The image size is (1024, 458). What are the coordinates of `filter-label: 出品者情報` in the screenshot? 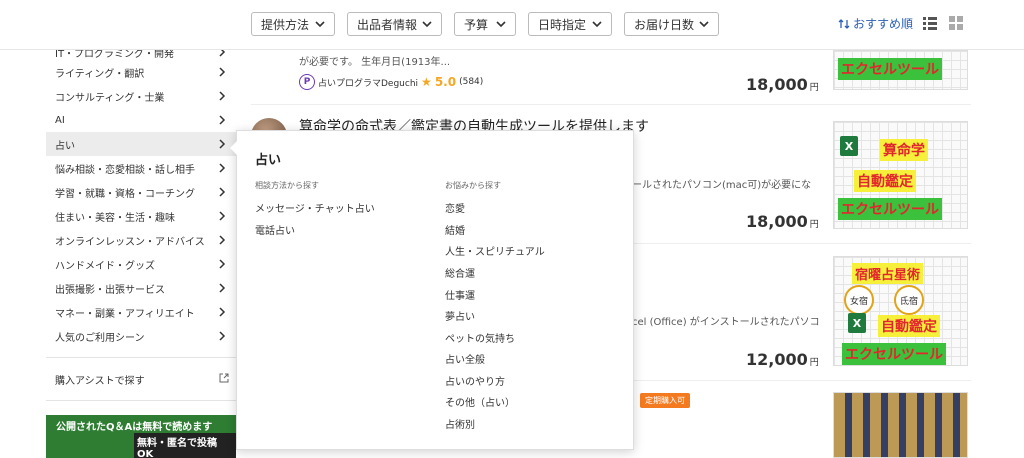 It's located at (387, 24).